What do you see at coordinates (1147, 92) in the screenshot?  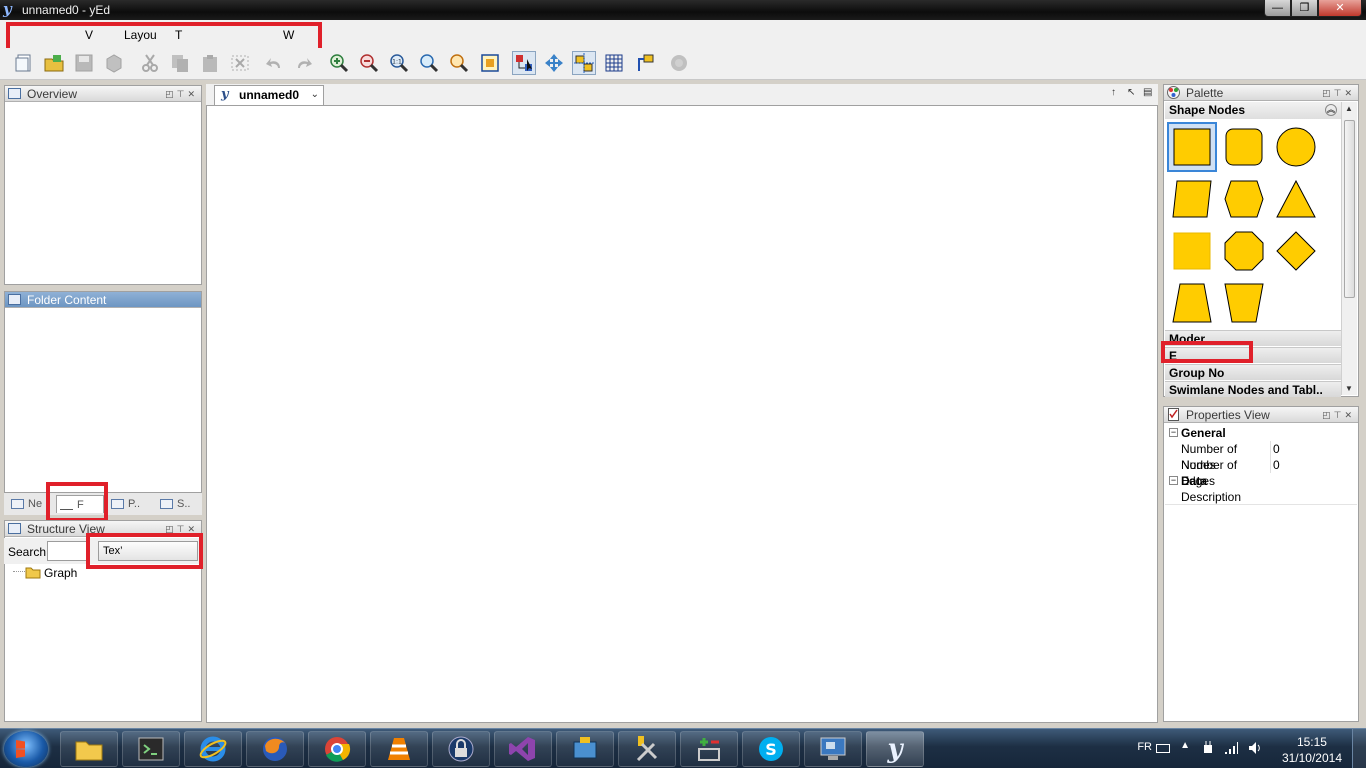 I see `doc-list-icon: ▤` at bounding box center [1147, 92].